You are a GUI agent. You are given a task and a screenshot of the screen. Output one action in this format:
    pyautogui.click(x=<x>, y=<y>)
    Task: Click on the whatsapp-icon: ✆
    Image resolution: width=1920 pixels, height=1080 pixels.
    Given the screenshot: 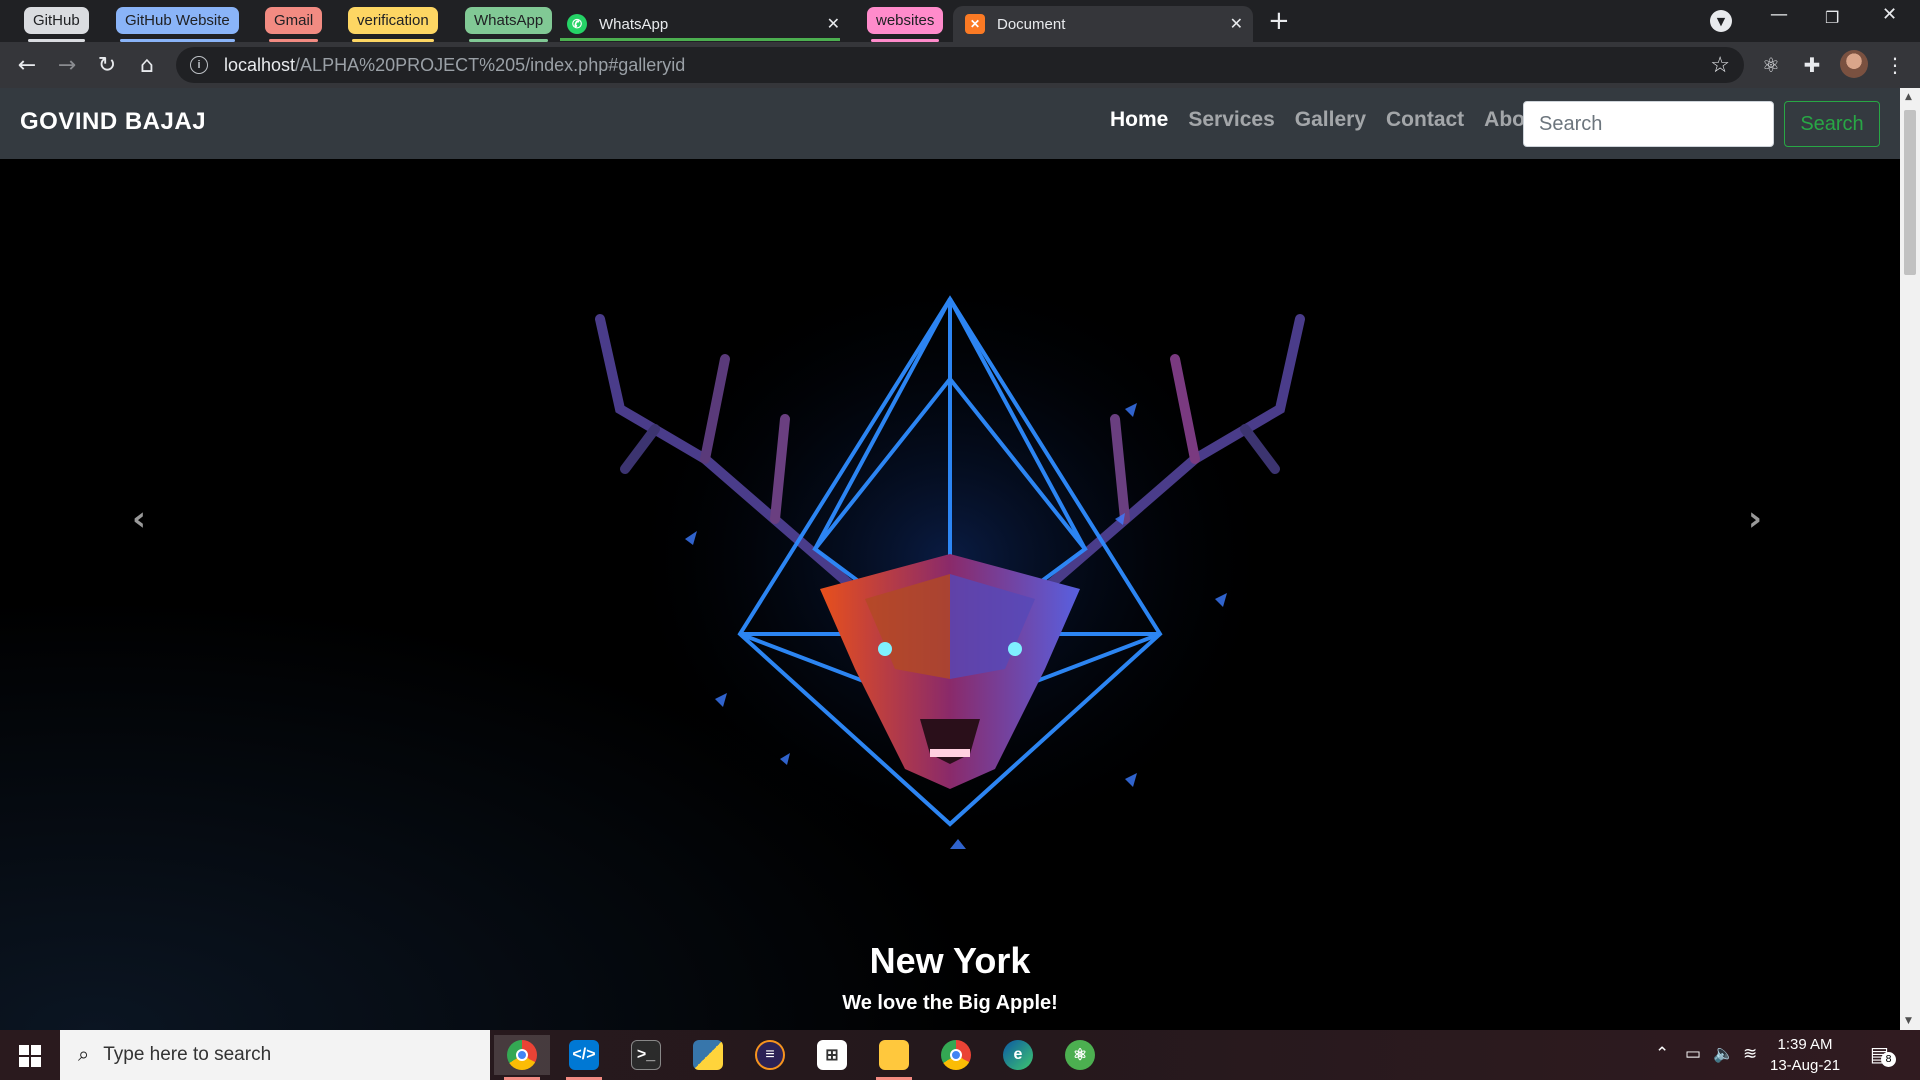 What is the action you would take?
    pyautogui.click(x=577, y=24)
    